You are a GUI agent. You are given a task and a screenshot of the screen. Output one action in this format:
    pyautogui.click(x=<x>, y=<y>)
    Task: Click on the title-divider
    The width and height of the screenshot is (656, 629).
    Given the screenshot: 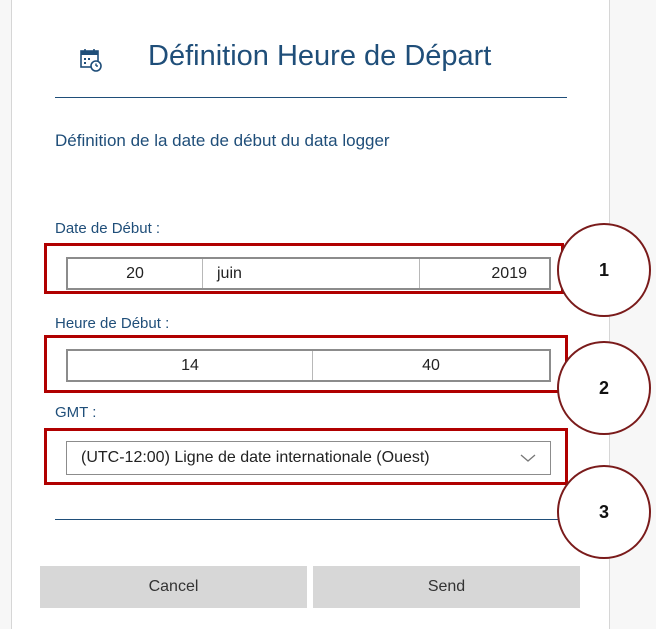 What is the action you would take?
    pyautogui.click(x=311, y=97)
    